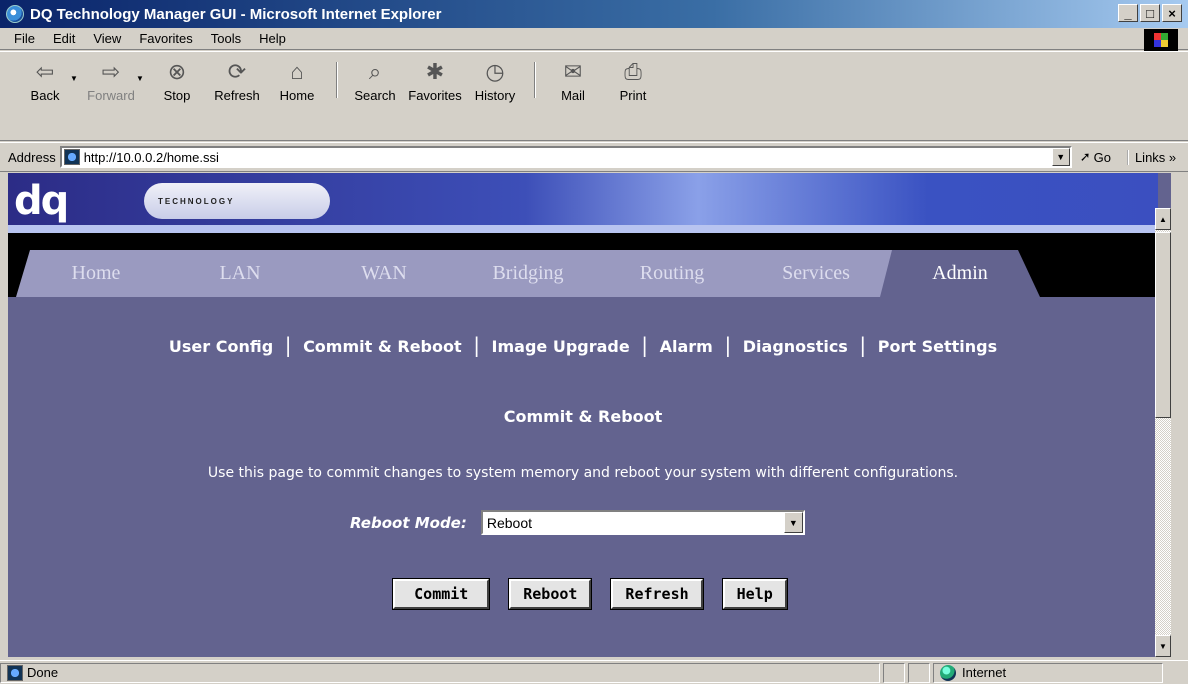 The image size is (1188, 684). I want to click on help-button: Help, so click(754, 594).